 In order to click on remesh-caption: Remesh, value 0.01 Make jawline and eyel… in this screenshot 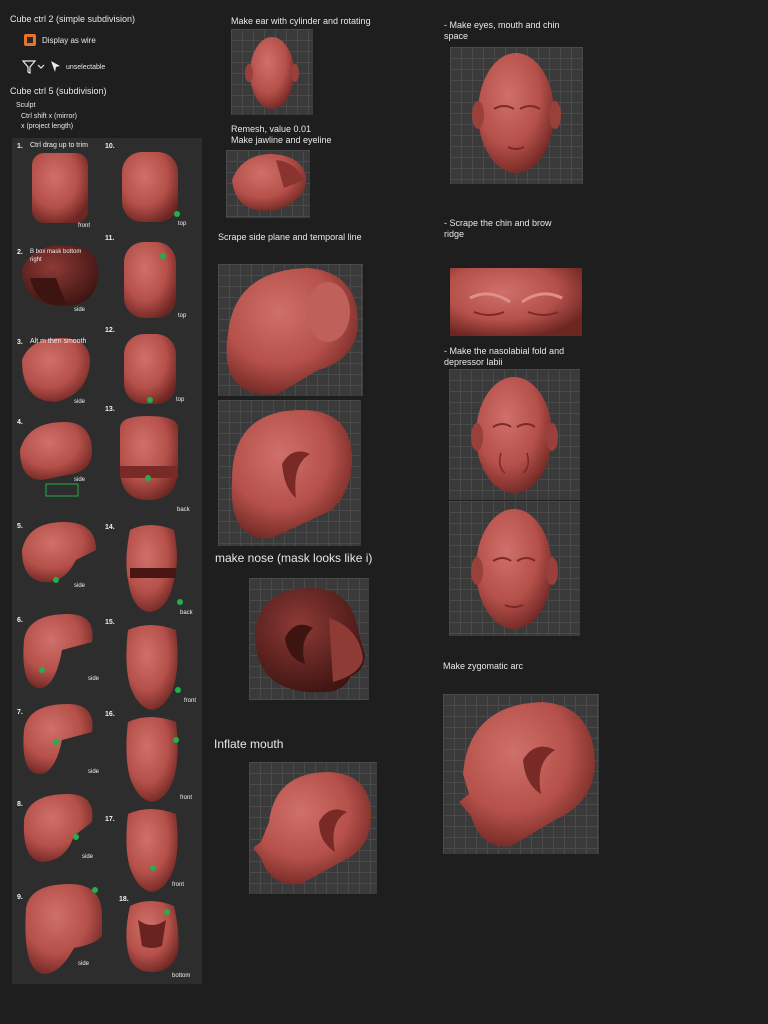, I will do `click(281, 134)`.